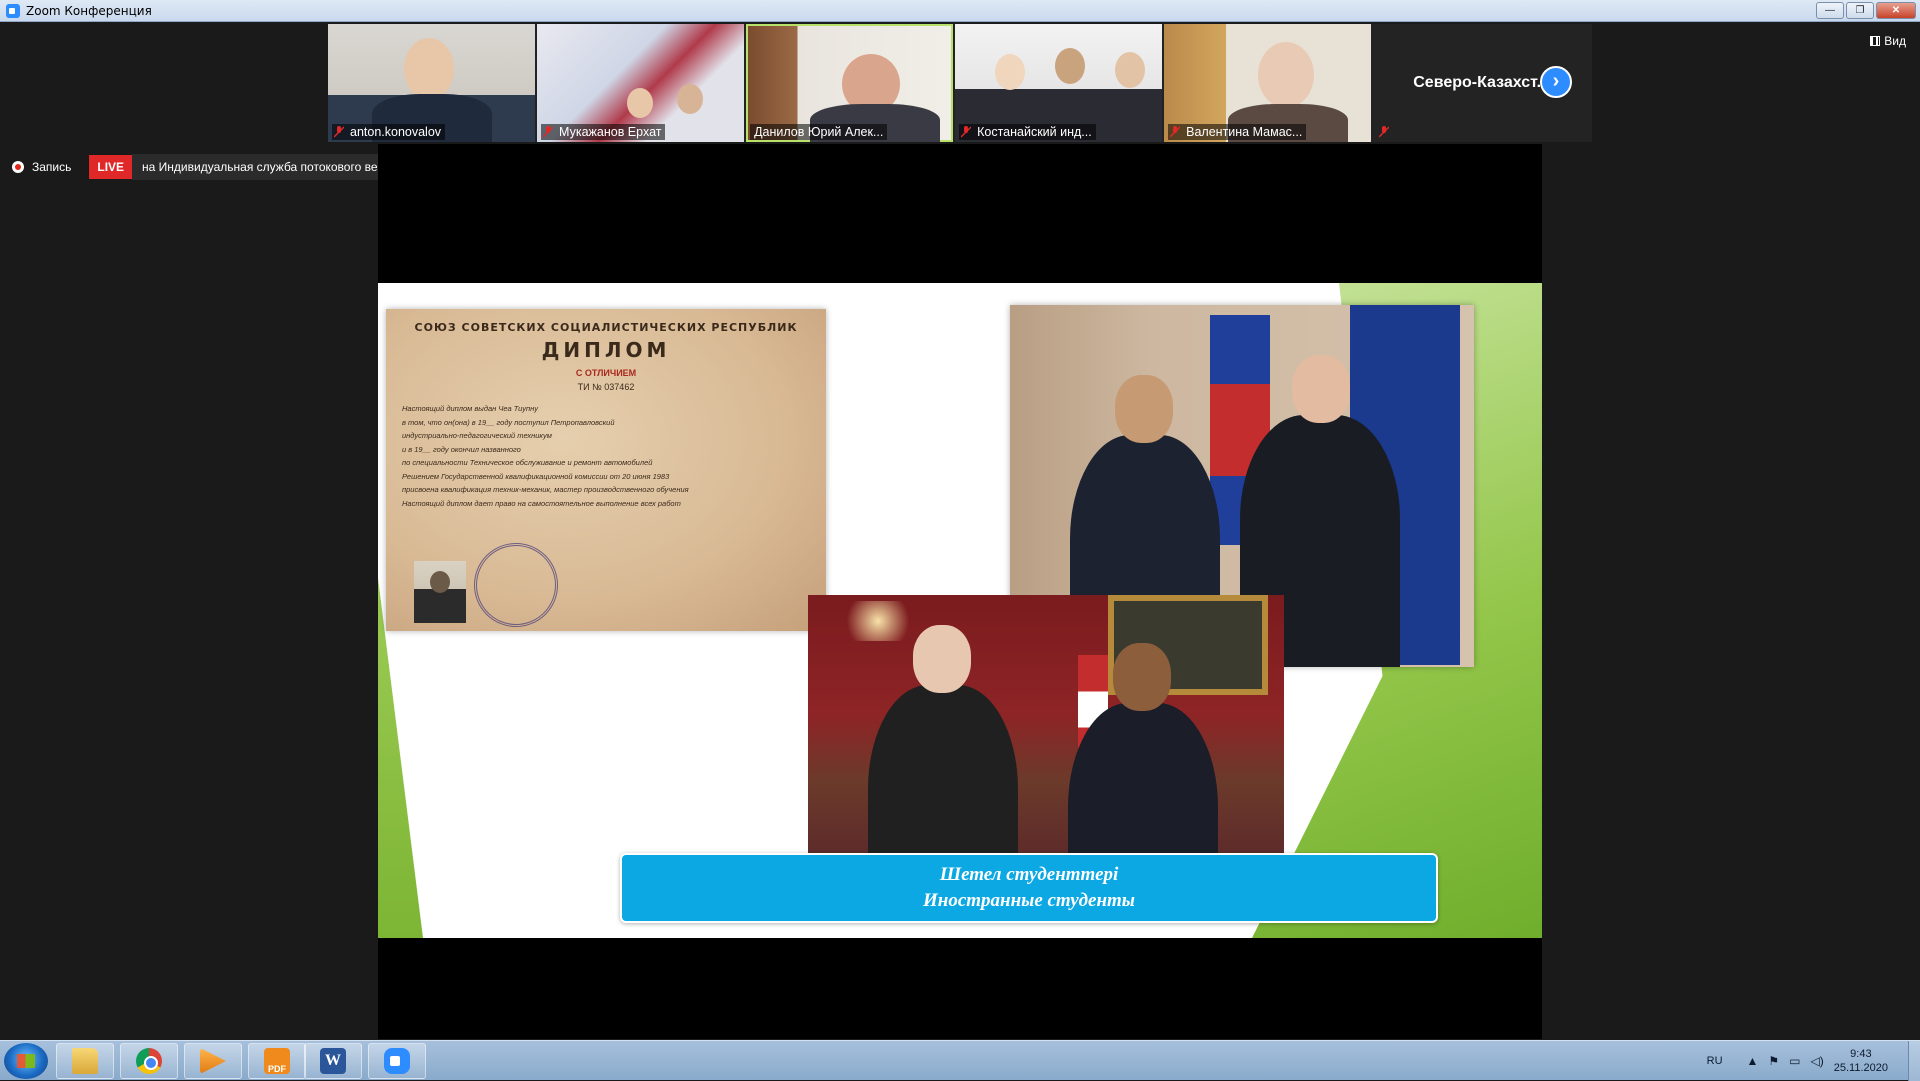 The image size is (1920, 1081). What do you see at coordinates (1830, 10) in the screenshot?
I see `minimize-button: —` at bounding box center [1830, 10].